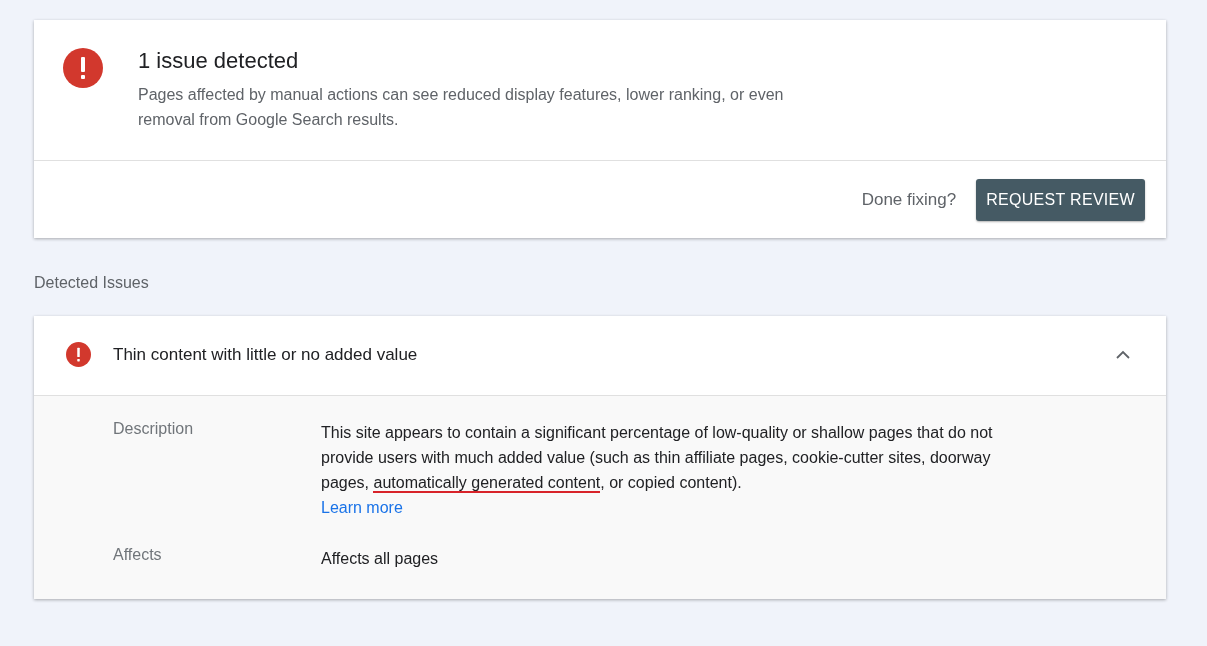  I want to click on detail-label: Affects, so click(138, 555).